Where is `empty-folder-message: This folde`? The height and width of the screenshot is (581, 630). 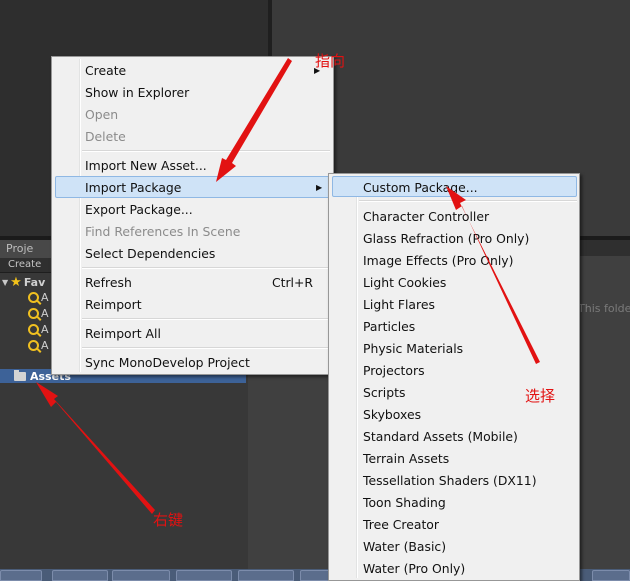
empty-folder-message: This folde is located at coordinates (604, 308).